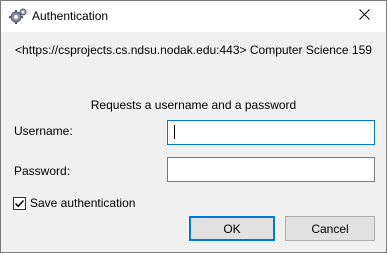 Image resolution: width=387 pixels, height=253 pixels. What do you see at coordinates (232, 228) in the screenshot?
I see `ok-button: OK` at bounding box center [232, 228].